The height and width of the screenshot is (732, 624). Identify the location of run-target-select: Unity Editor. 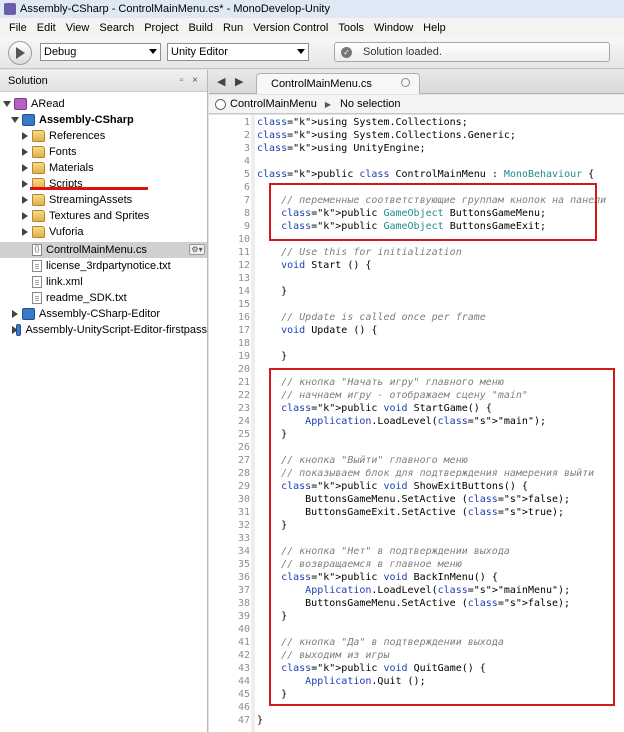
(238, 52).